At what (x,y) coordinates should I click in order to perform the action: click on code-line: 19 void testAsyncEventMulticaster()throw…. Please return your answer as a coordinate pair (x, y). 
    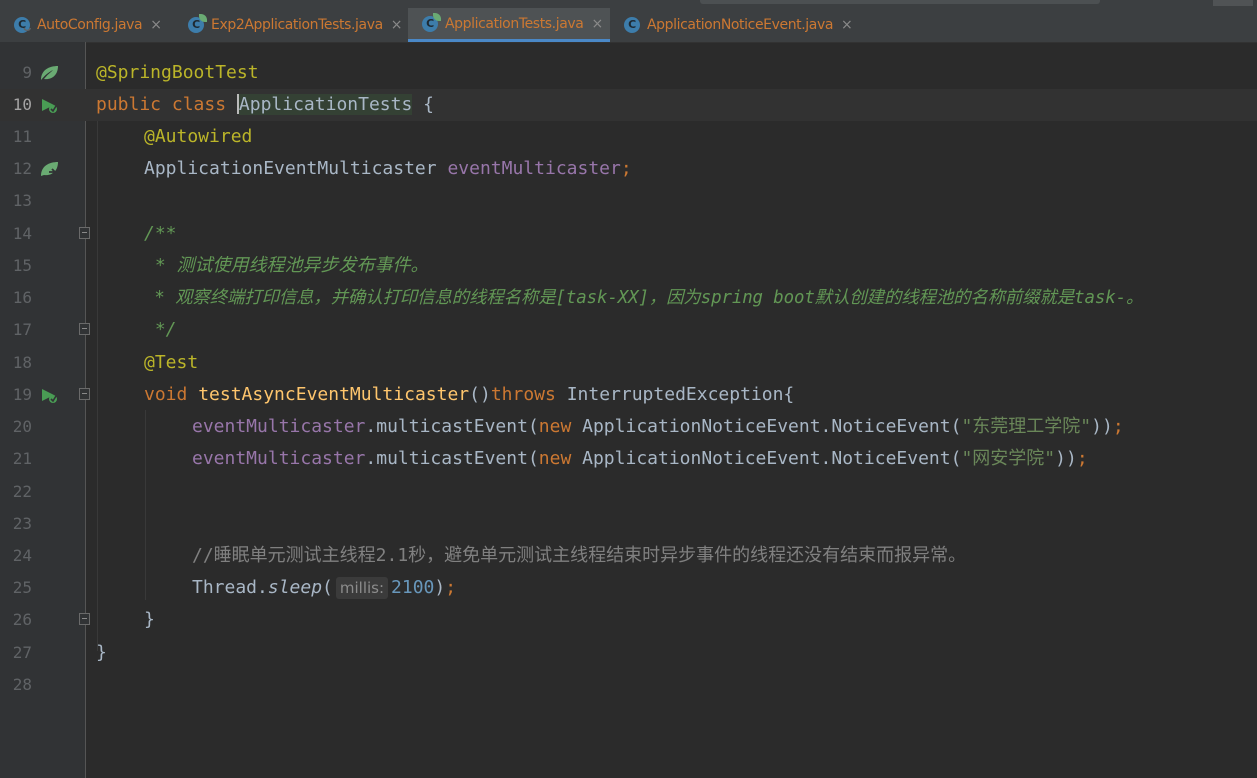
    Looking at the image, I should click on (628, 395).